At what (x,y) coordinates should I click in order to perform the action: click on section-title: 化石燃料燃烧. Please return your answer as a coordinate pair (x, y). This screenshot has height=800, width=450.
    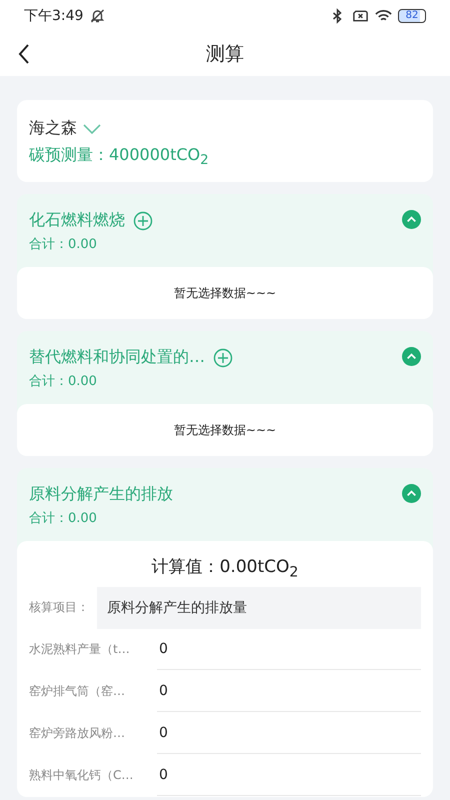
    Looking at the image, I should click on (77, 221).